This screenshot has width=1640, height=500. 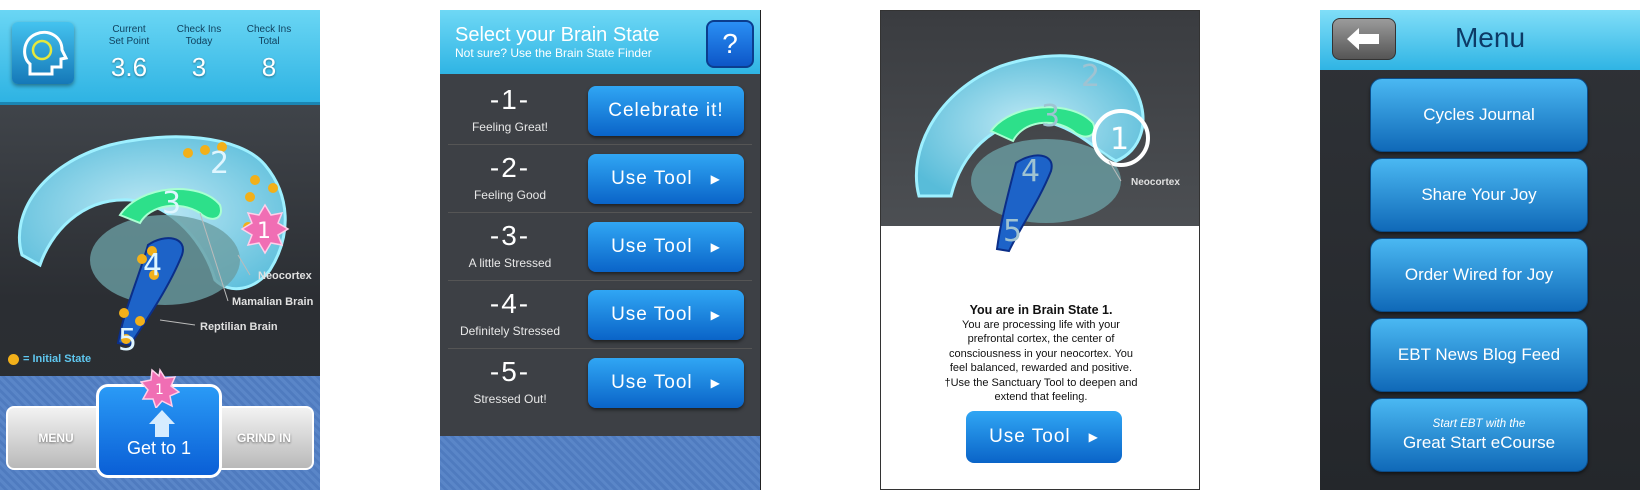 What do you see at coordinates (510, 235) in the screenshot?
I see `state-number: -3-` at bounding box center [510, 235].